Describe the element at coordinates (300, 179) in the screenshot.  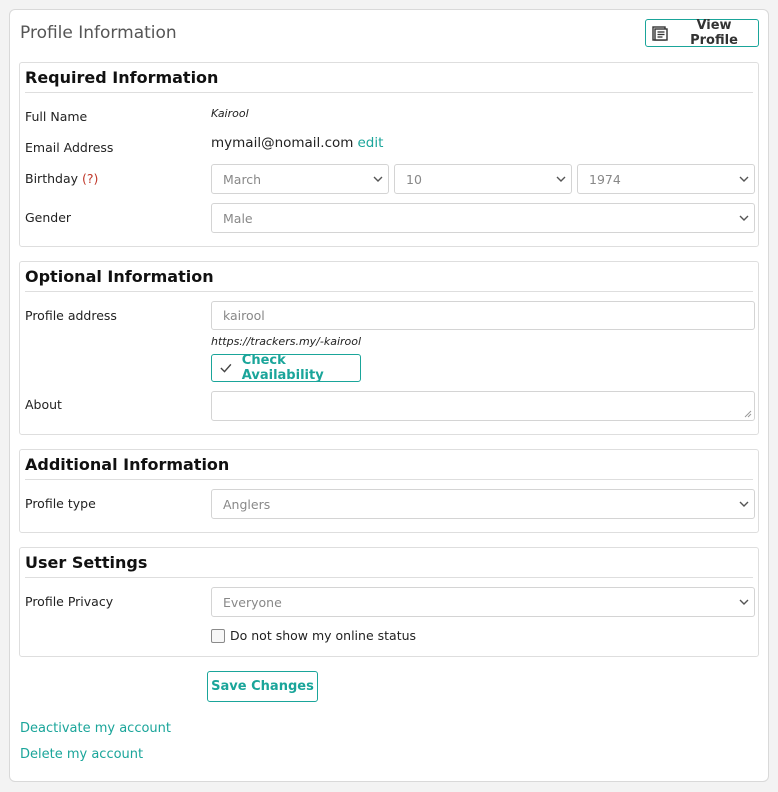
I see `birthday-month-select: March` at that location.